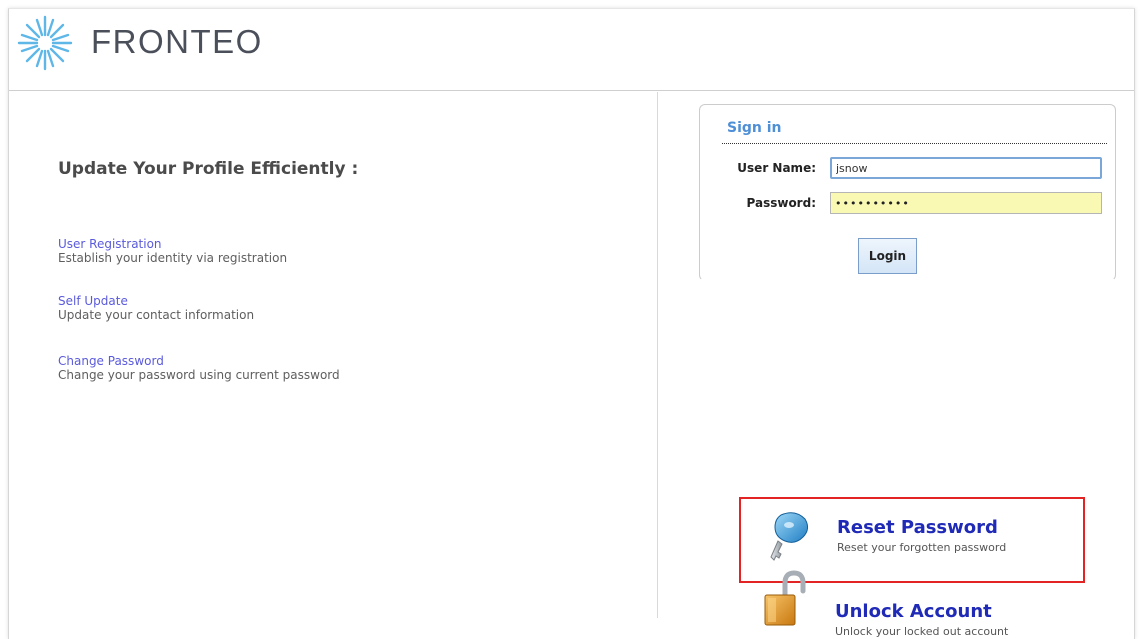  Describe the element at coordinates (913, 611) in the screenshot. I see `unlock-account-title: Unlock Account` at that location.